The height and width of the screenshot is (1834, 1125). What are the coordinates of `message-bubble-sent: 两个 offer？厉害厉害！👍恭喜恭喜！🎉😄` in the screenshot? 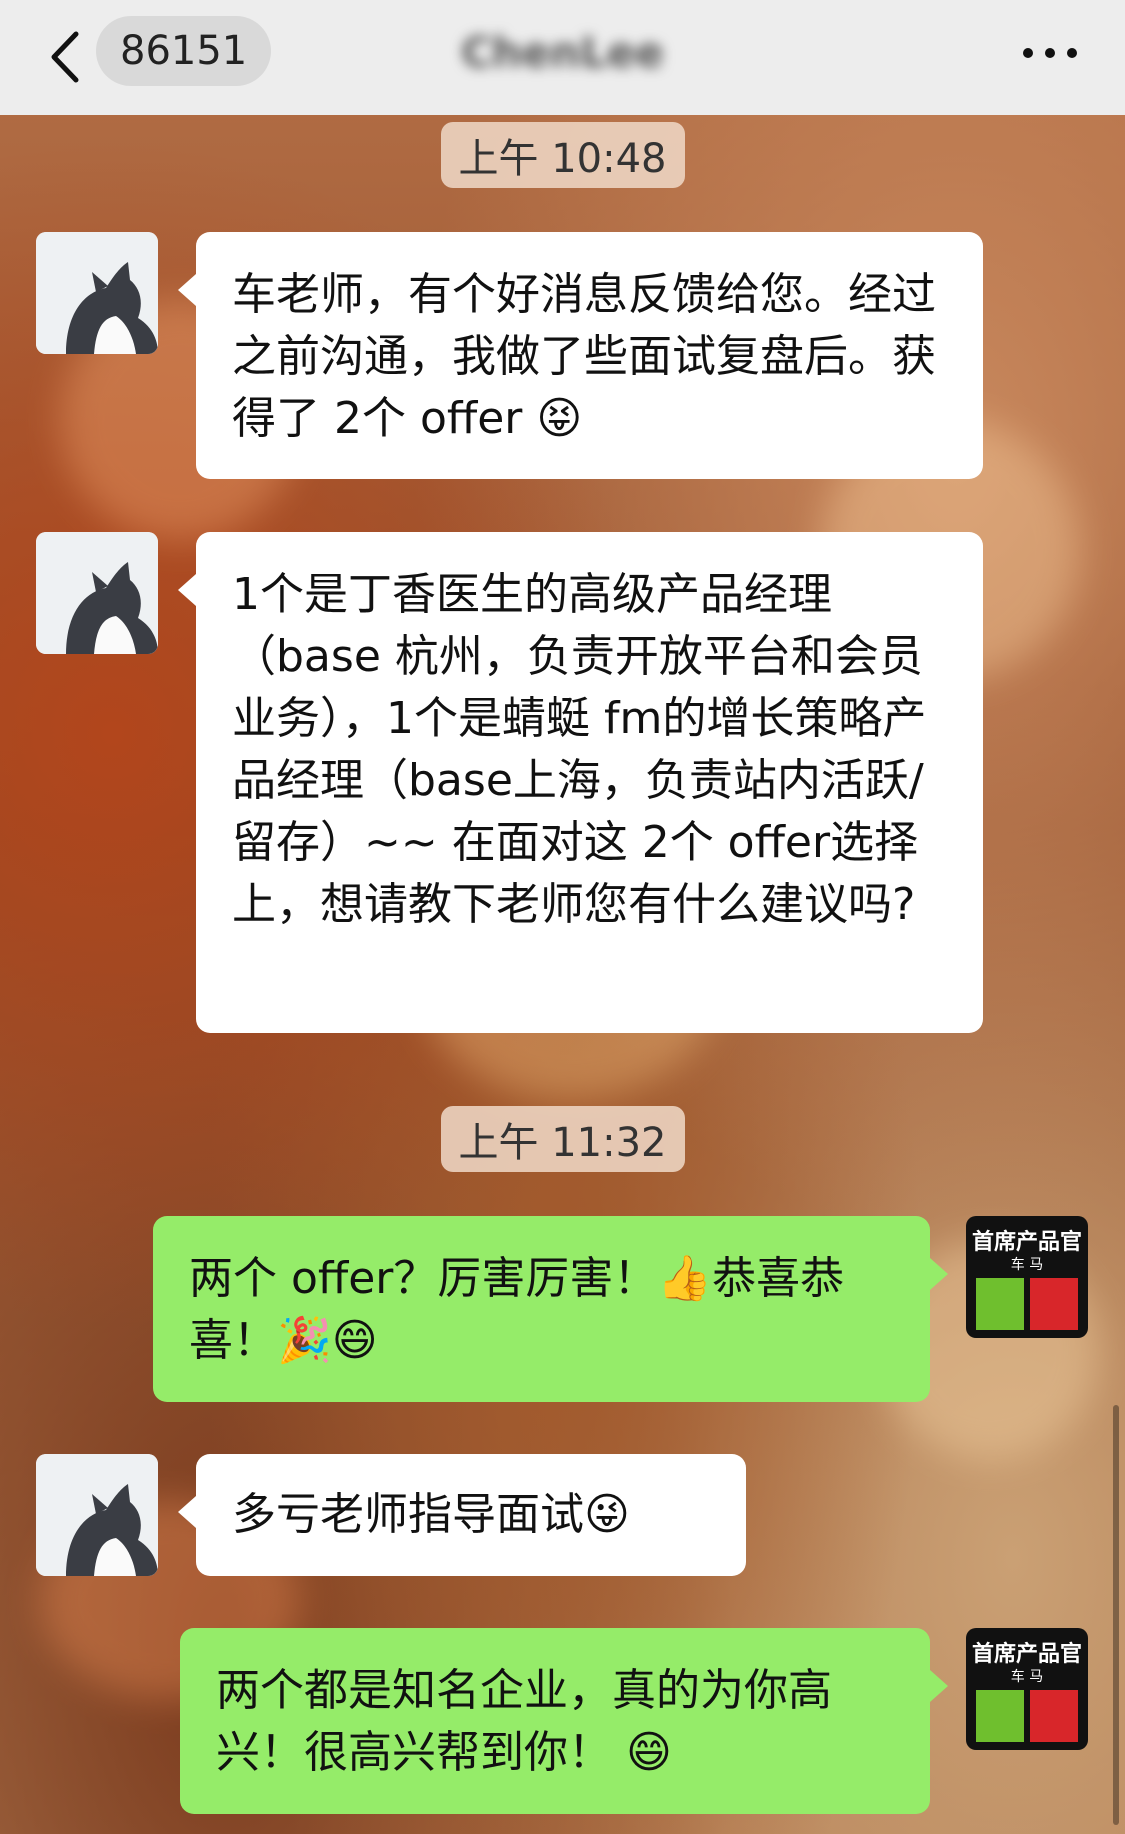 It's located at (550, 1309).